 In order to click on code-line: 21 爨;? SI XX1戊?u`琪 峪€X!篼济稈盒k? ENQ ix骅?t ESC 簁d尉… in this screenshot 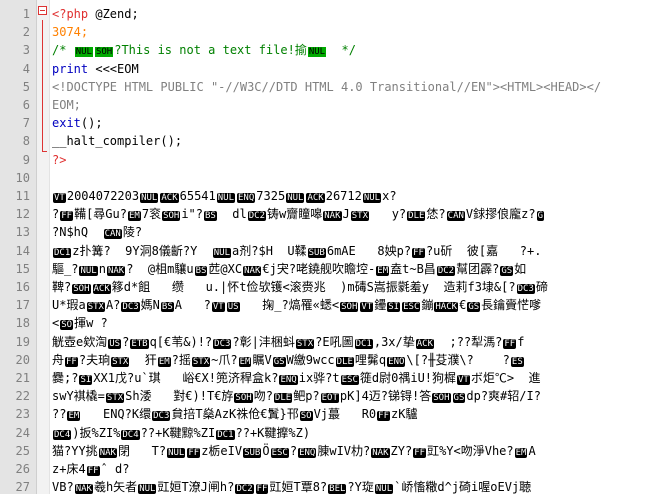, I will do `click(329, 378)`.